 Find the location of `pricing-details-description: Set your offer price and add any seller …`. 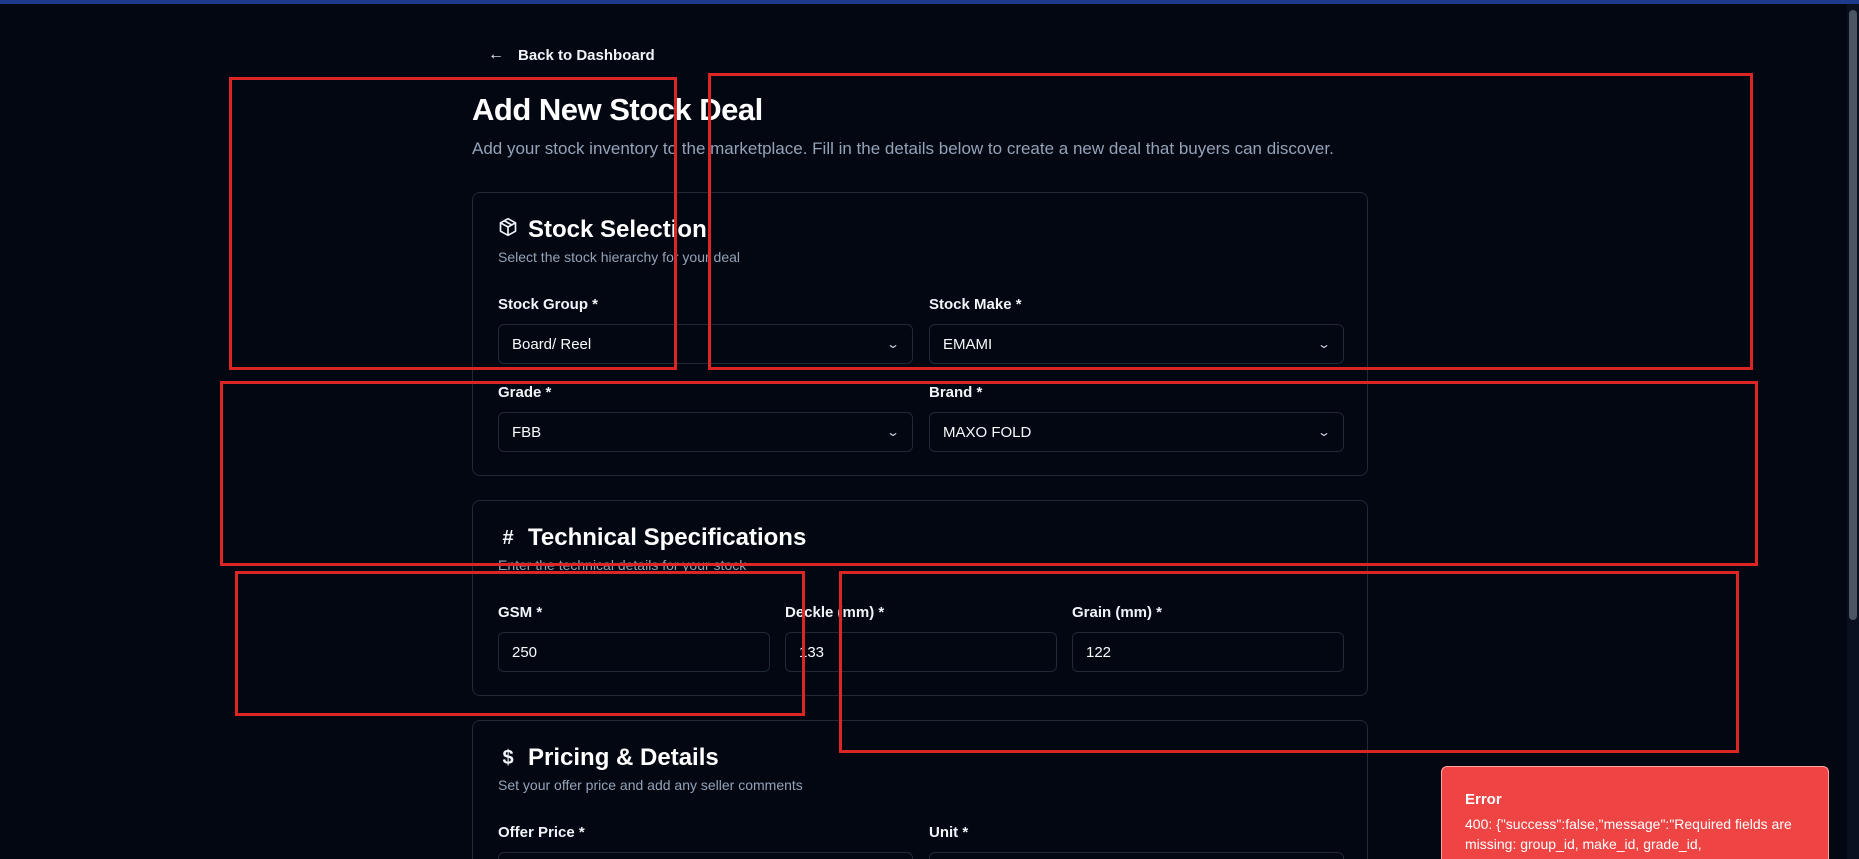

pricing-details-description: Set your offer price and add any seller … is located at coordinates (650, 785).